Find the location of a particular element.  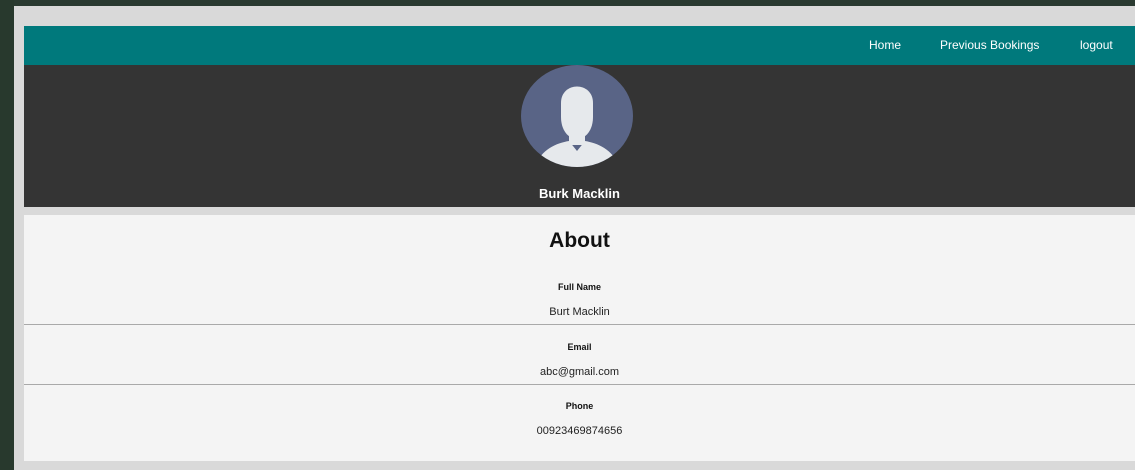

phone-value: 00923469874656 is located at coordinates (579, 431).